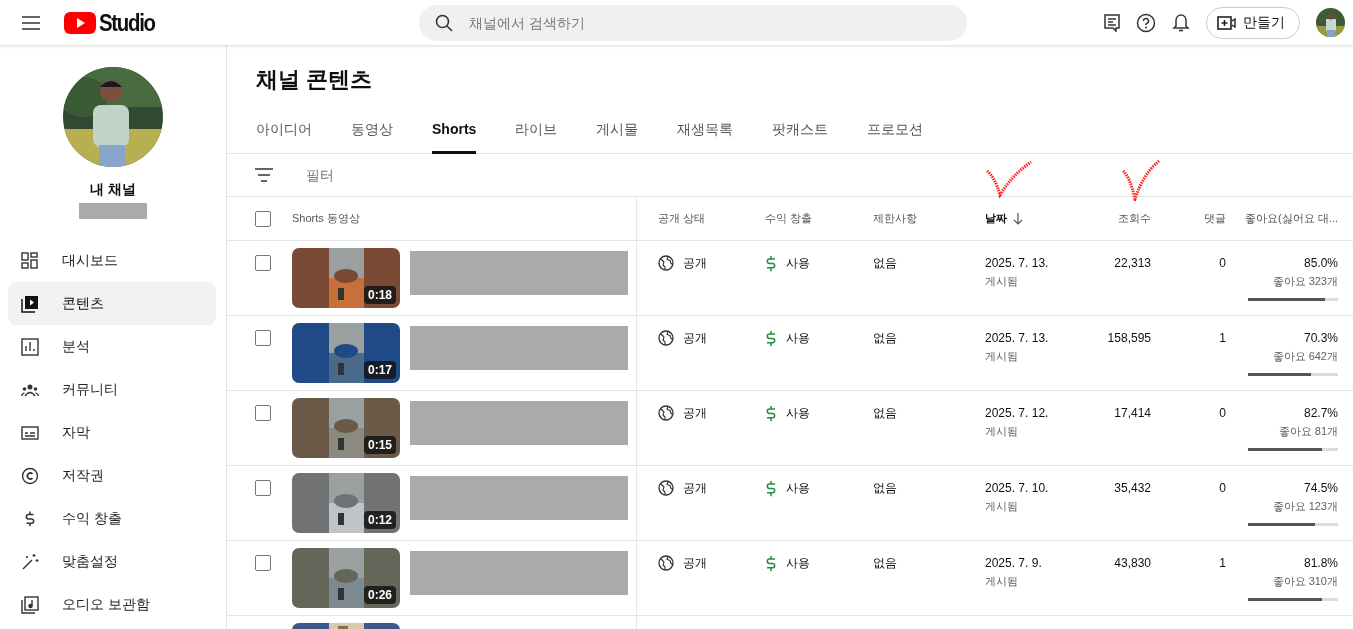 This screenshot has height=629, width=1353. Describe the element at coordinates (1305, 281) in the screenshot. I see `likes-count: 좋아요 323개` at that location.